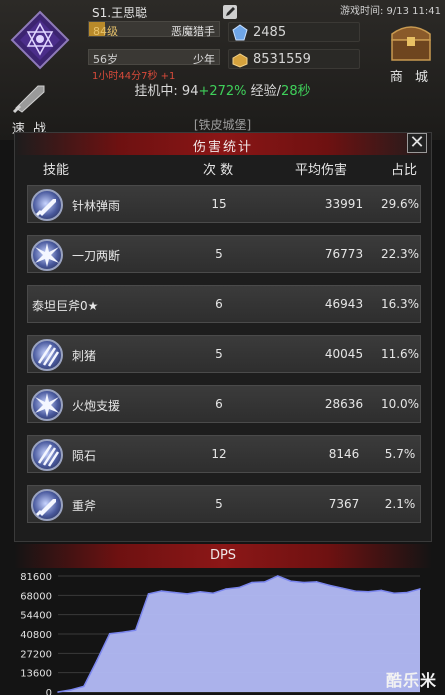 The image size is (445, 695). I want to click on afk-status: 挂机中: 94+272% 经验/28秒, so click(222, 89).